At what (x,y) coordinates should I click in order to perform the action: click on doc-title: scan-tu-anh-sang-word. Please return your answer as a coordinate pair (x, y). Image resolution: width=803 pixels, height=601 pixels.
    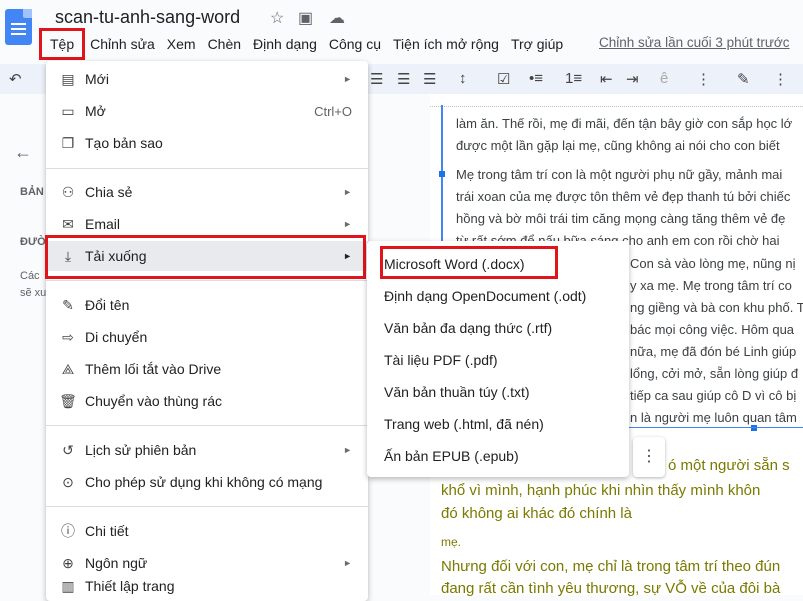
    Looking at the image, I should click on (147, 17).